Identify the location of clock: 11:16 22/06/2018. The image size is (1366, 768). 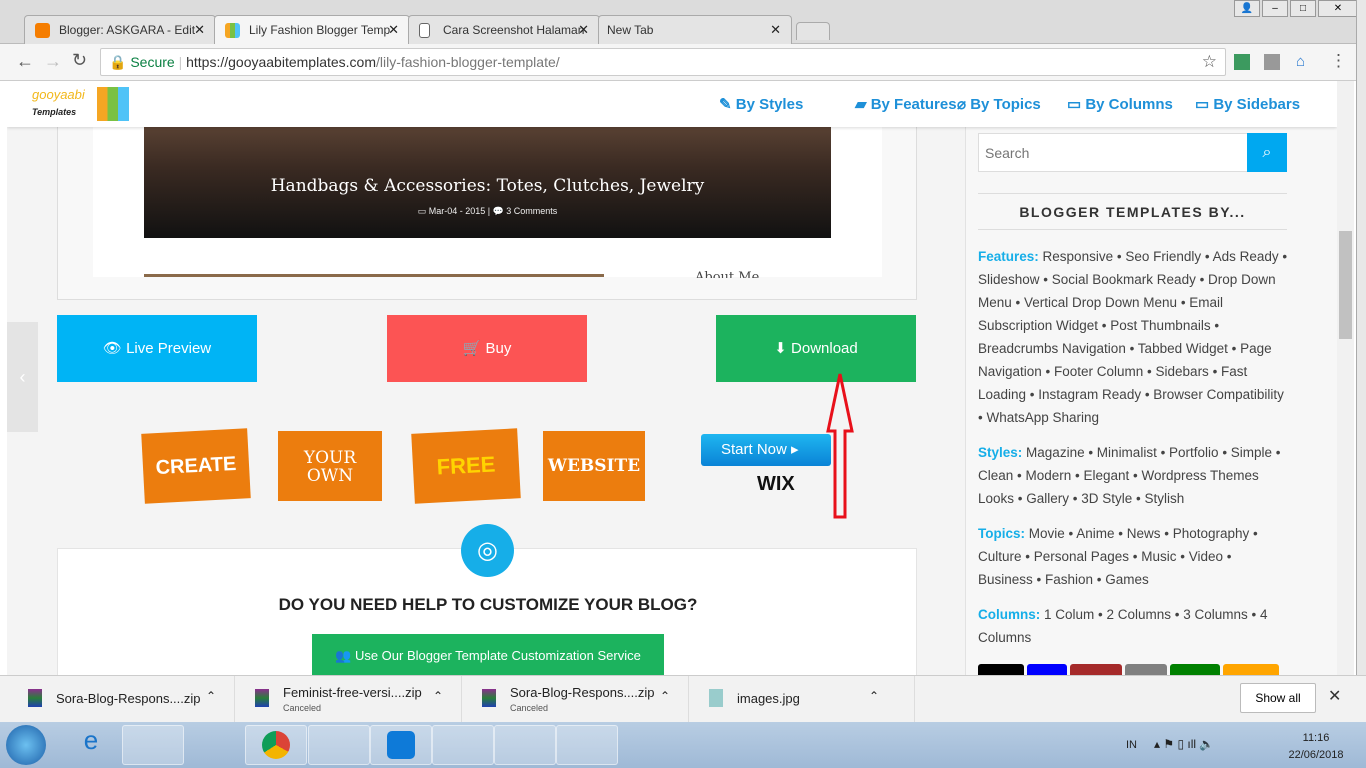
(1316, 747).